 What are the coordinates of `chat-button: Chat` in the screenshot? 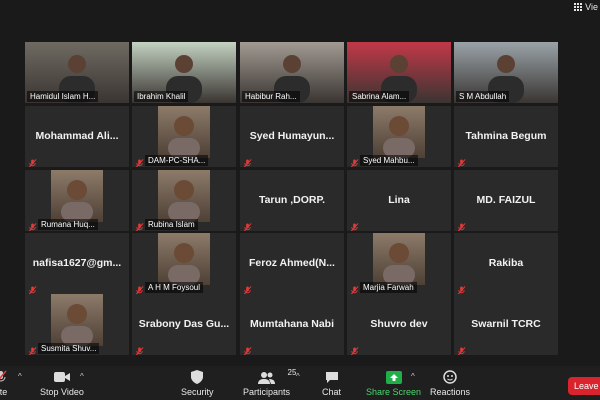 It's located at (331, 383).